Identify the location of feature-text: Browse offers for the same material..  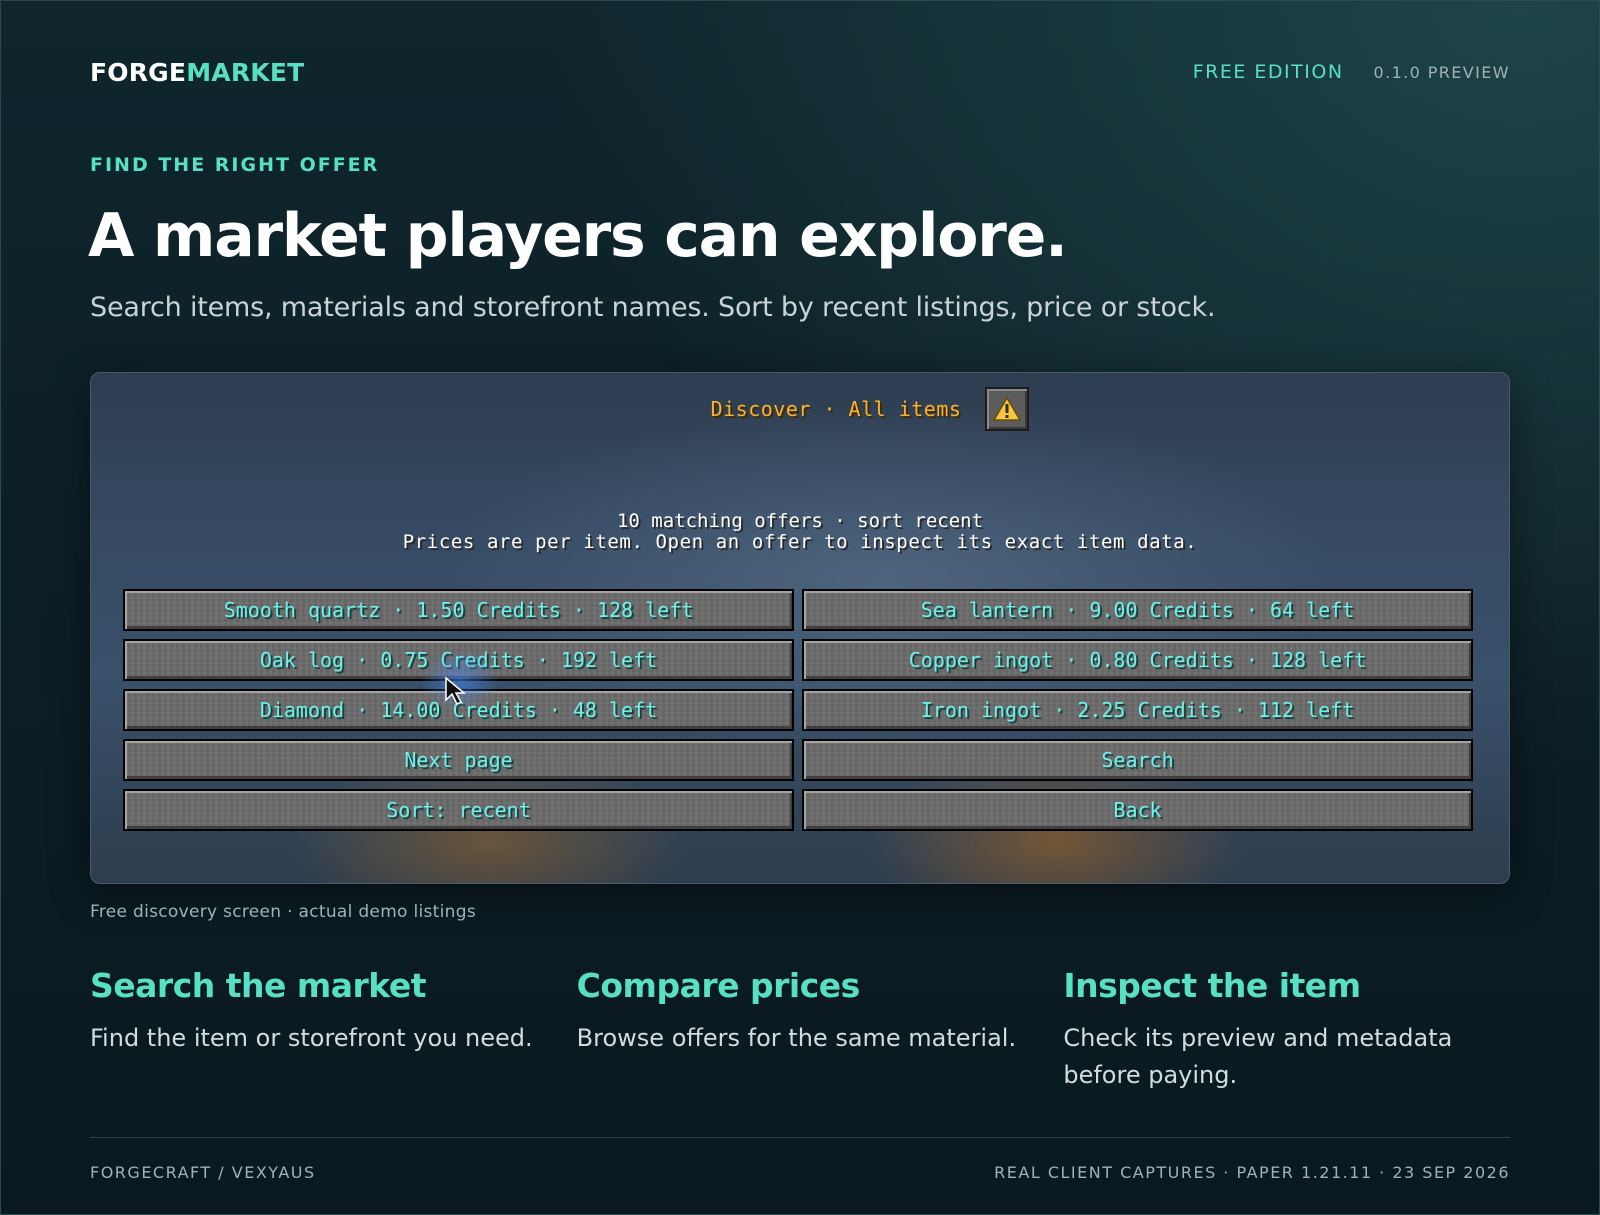
(796, 1038).